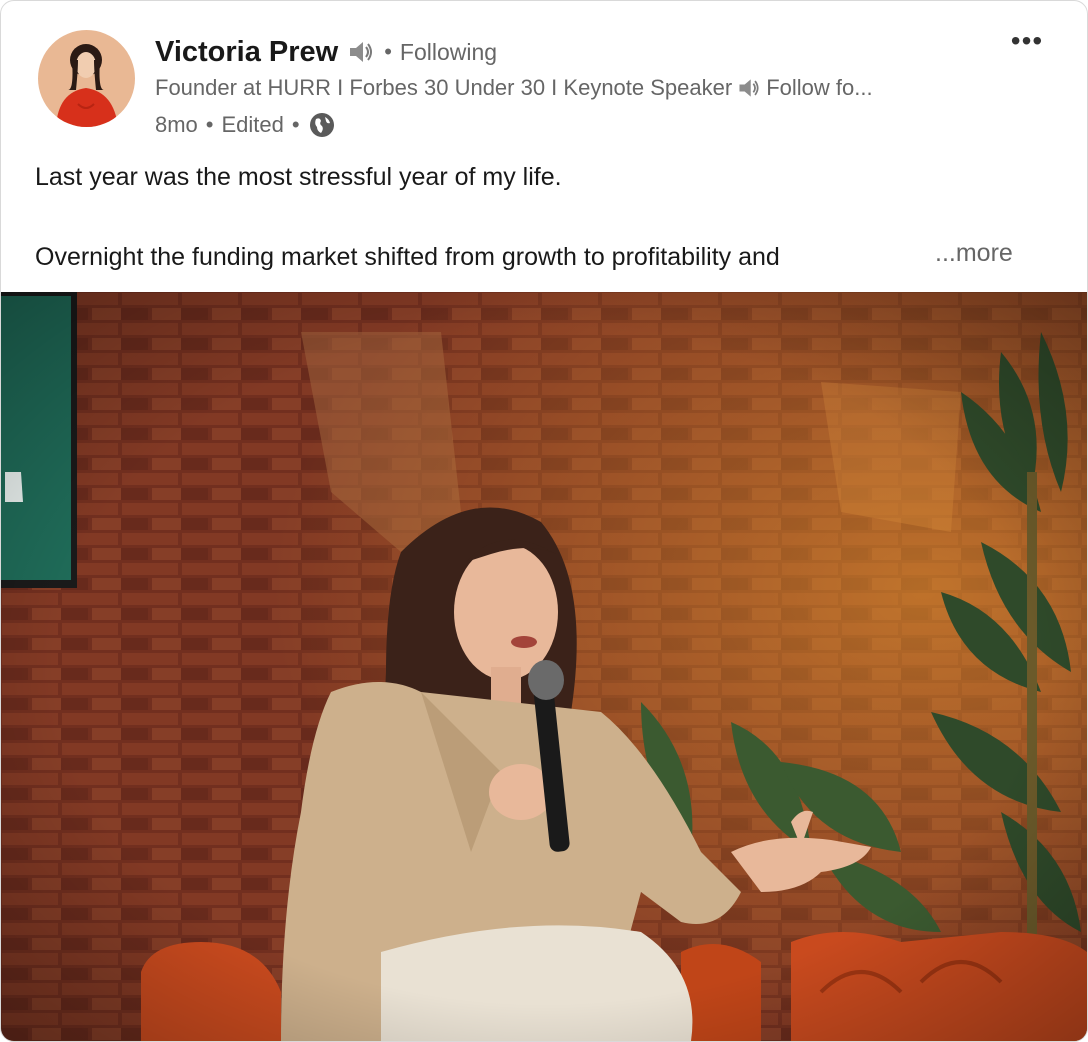  What do you see at coordinates (448, 51) in the screenshot?
I see `connection-status: Following` at bounding box center [448, 51].